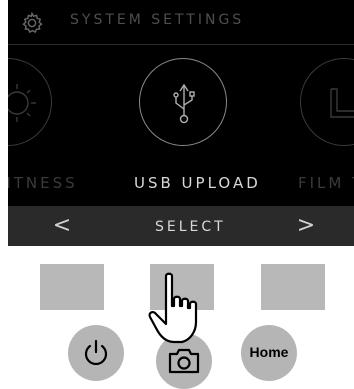 Image resolution: width=354 pixels, height=389 pixels. Describe the element at coordinates (173, 308) in the screenshot. I see `pointing-hand-icon` at that location.